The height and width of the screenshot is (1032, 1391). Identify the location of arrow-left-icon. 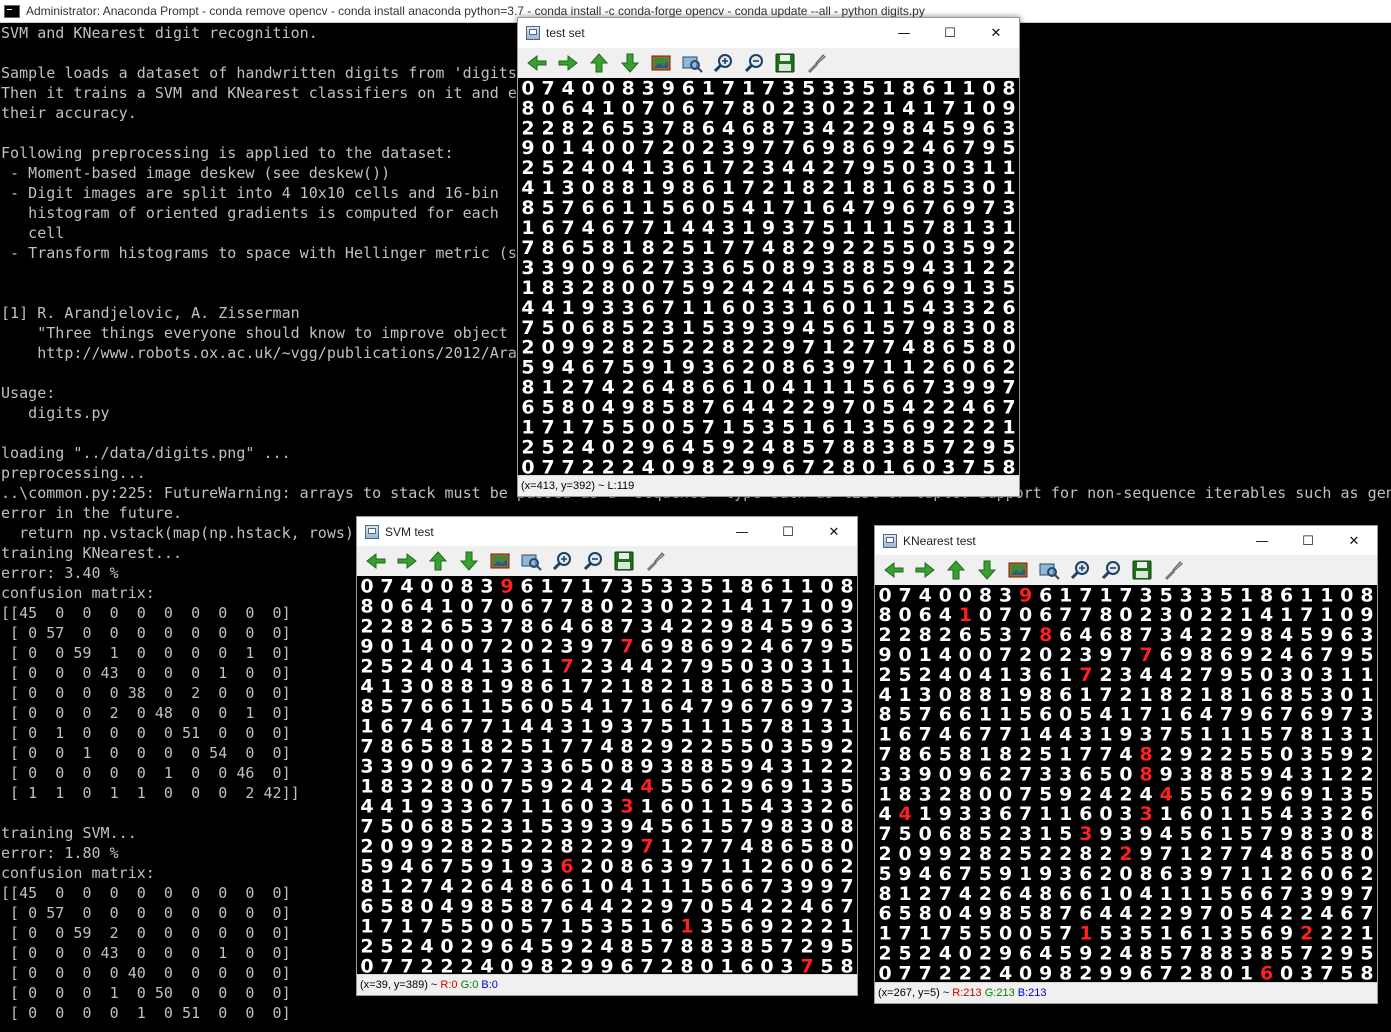
(536, 63).